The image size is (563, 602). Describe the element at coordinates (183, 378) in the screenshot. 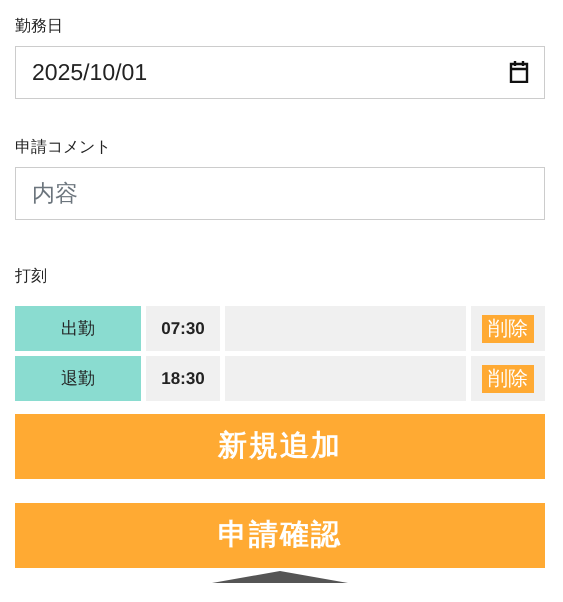

I see `punch-time-cell: 18:30` at that location.